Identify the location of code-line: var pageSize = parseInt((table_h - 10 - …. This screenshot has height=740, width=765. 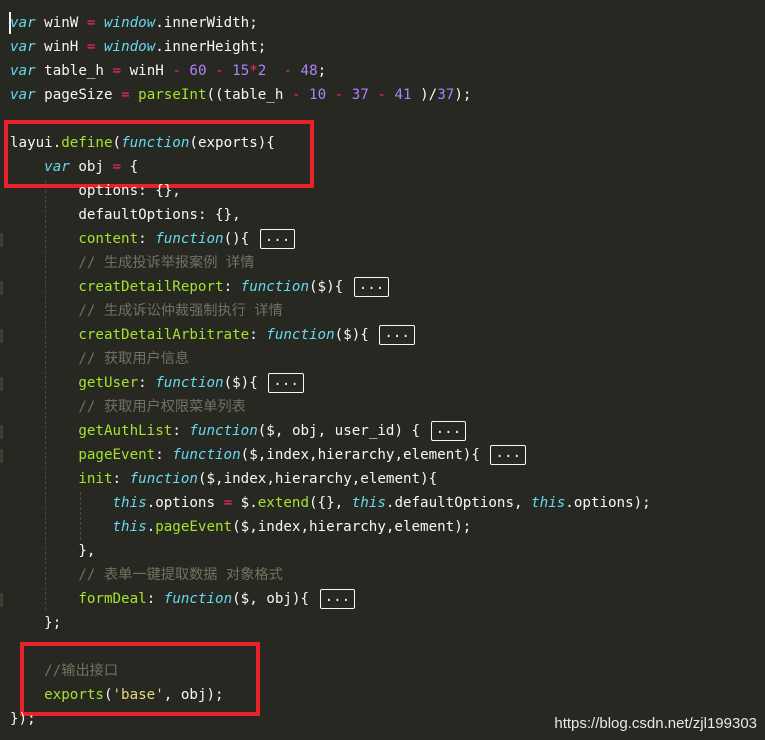
(240, 95).